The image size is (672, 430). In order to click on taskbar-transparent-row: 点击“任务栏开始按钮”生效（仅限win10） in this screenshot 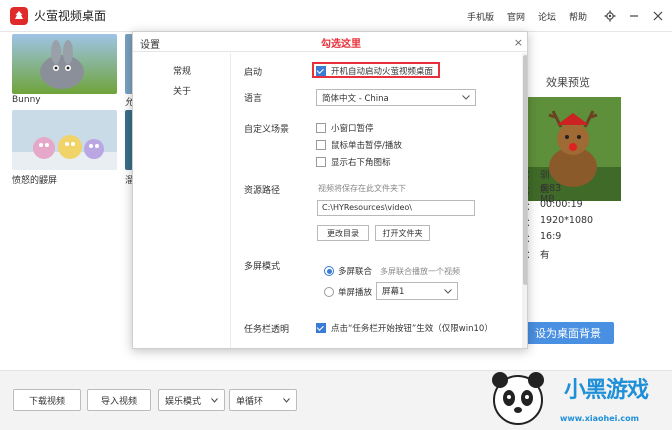, I will do `click(404, 328)`.